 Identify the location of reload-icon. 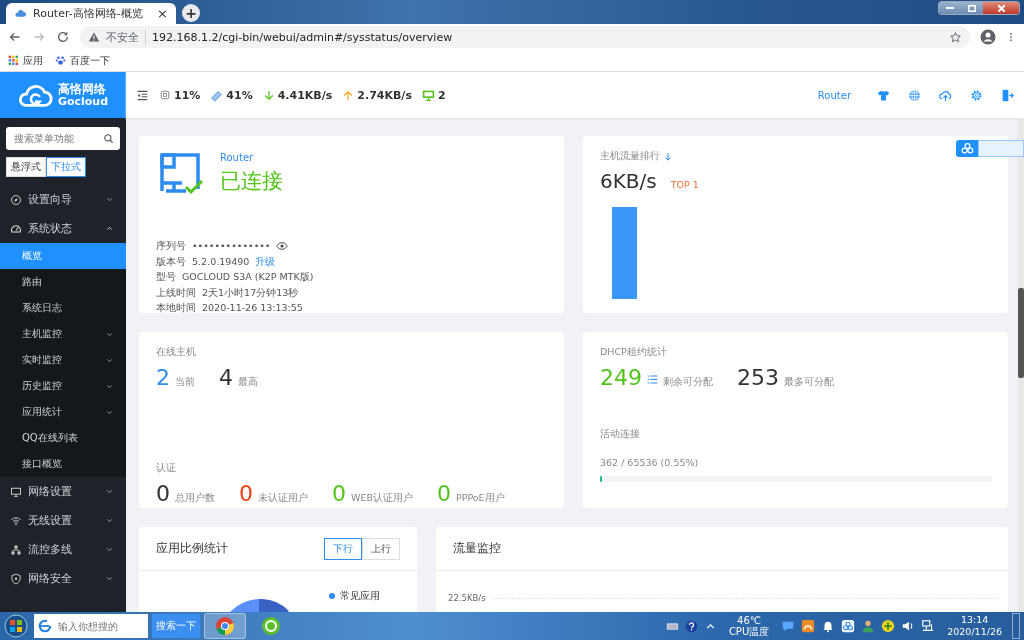
(63, 37).